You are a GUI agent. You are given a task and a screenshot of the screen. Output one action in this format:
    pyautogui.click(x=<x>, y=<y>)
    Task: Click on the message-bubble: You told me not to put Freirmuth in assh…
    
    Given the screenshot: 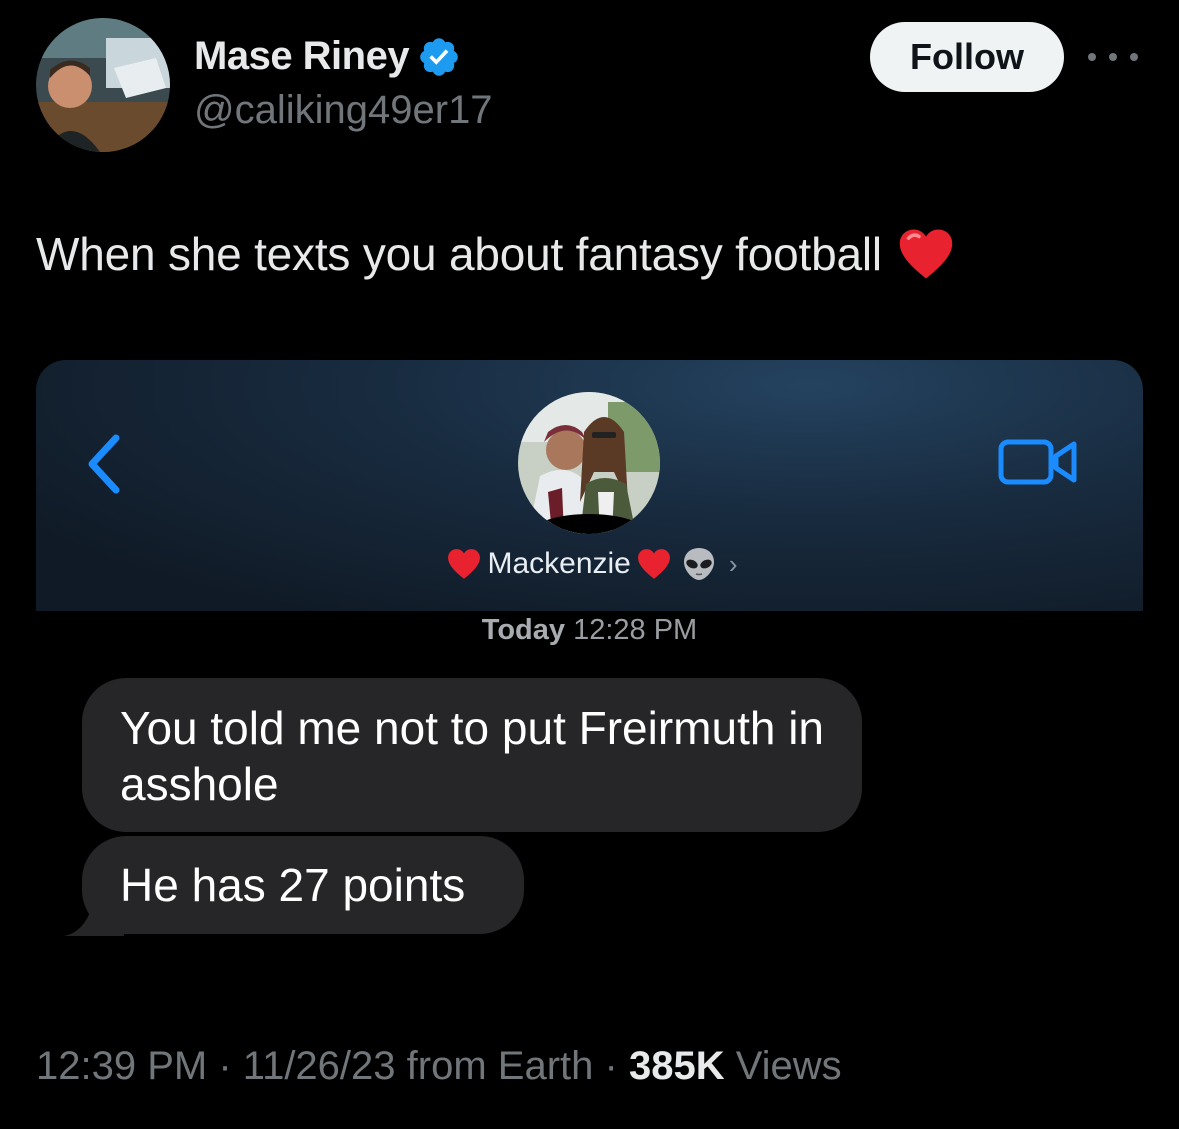 What is the action you would take?
    pyautogui.click(x=472, y=755)
    